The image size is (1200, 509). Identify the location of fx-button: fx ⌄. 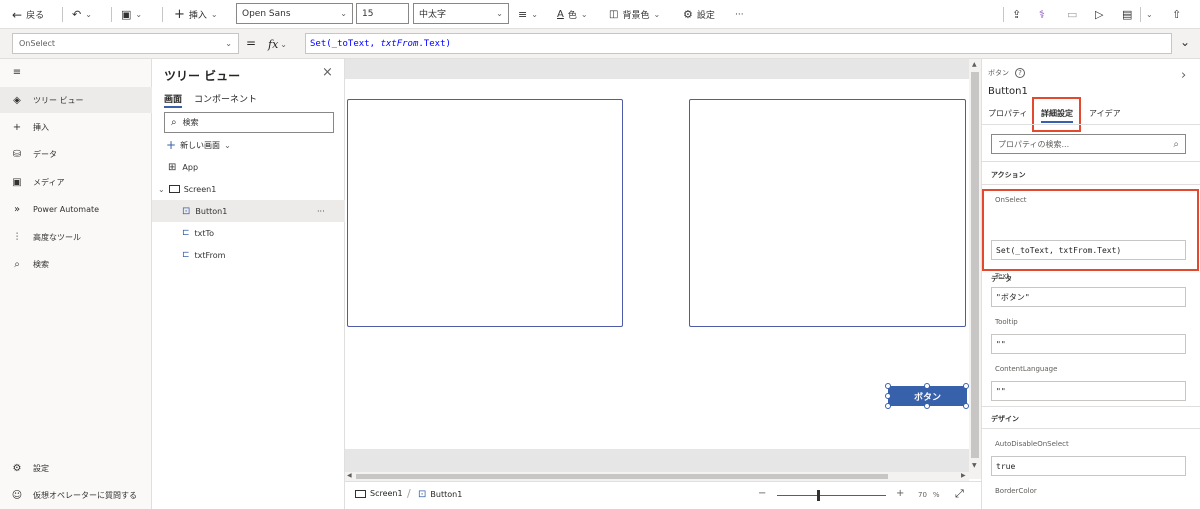
(277, 44).